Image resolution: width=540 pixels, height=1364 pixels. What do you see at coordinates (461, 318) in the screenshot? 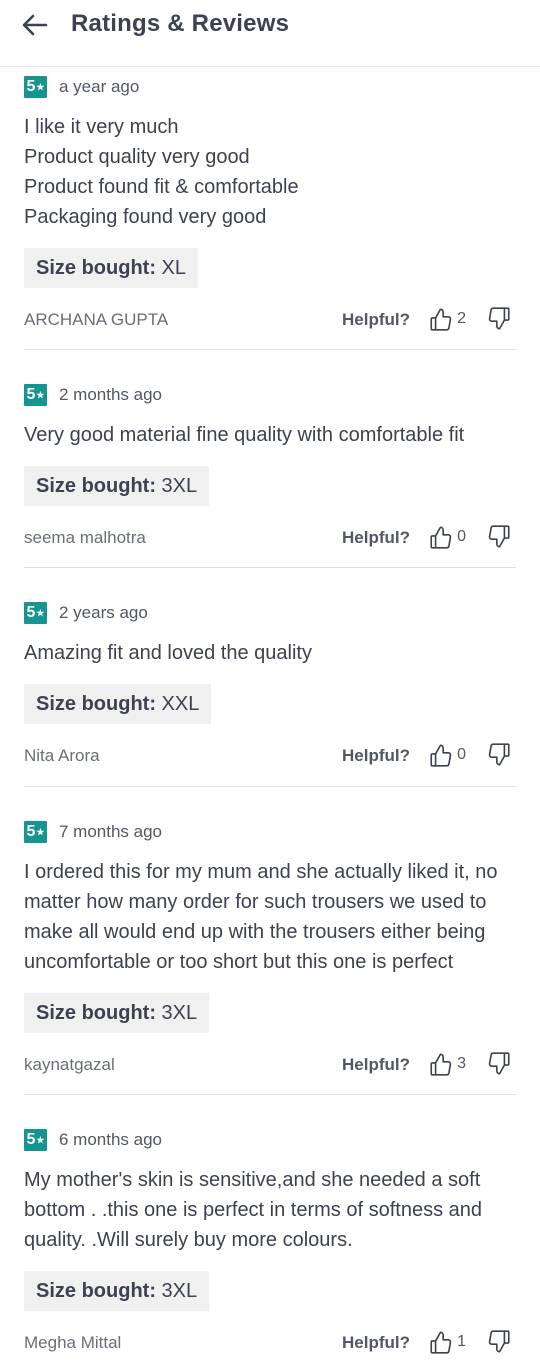
I see `helpful-count: 2` at bounding box center [461, 318].